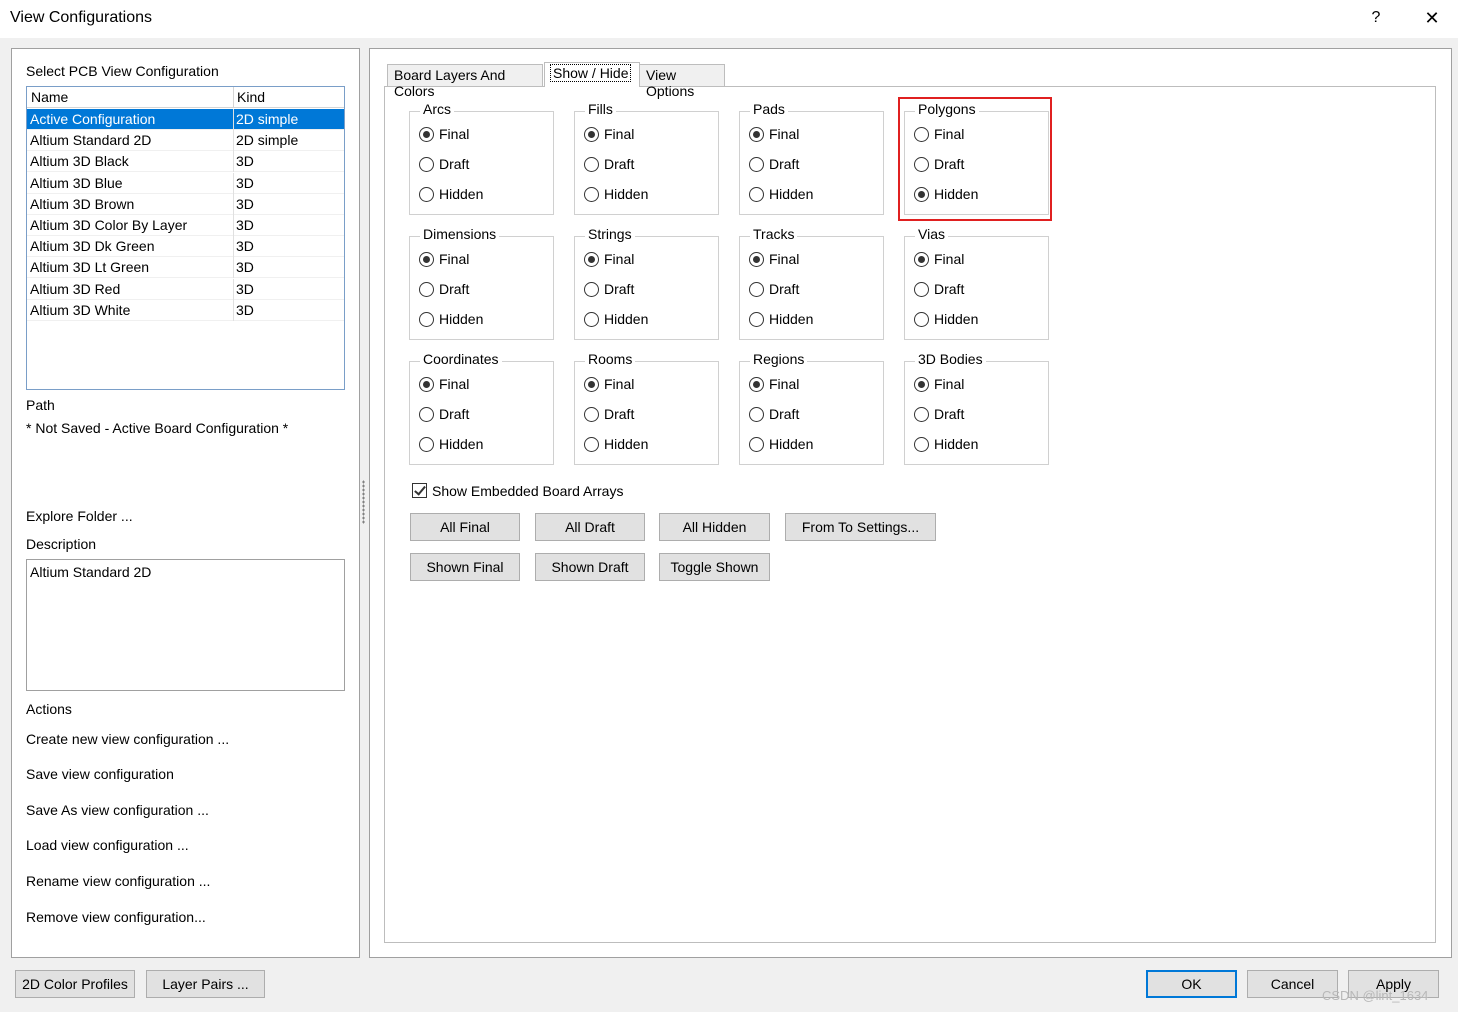 The image size is (1458, 1012). Describe the element at coordinates (590, 567) in the screenshot. I see `shown-draft-button: Shown Draft` at that location.